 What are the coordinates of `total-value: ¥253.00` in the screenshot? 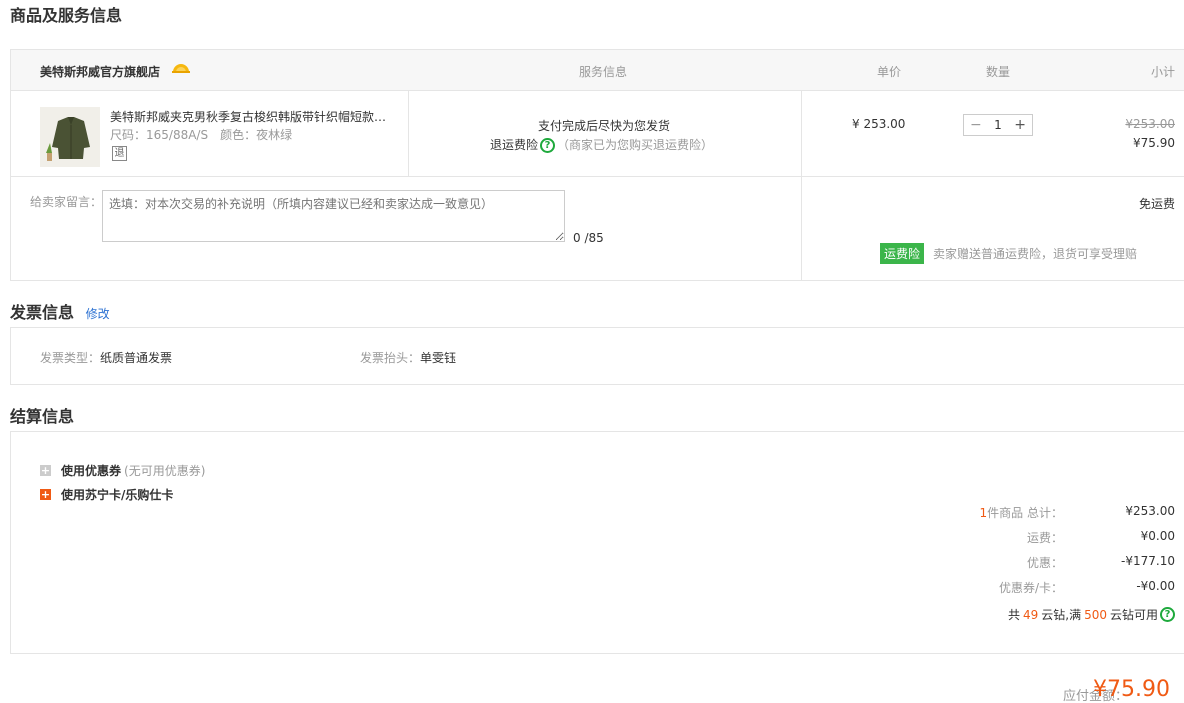 It's located at (1150, 511).